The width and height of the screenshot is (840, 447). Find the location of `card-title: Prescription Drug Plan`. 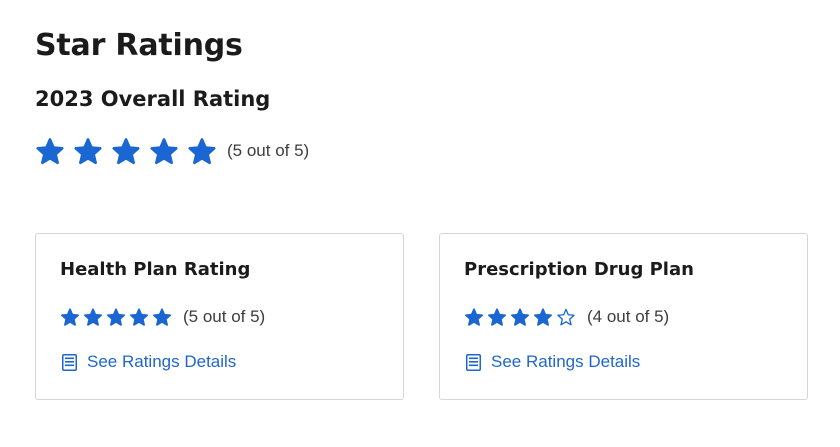

card-title: Prescription Drug Plan is located at coordinates (579, 269).